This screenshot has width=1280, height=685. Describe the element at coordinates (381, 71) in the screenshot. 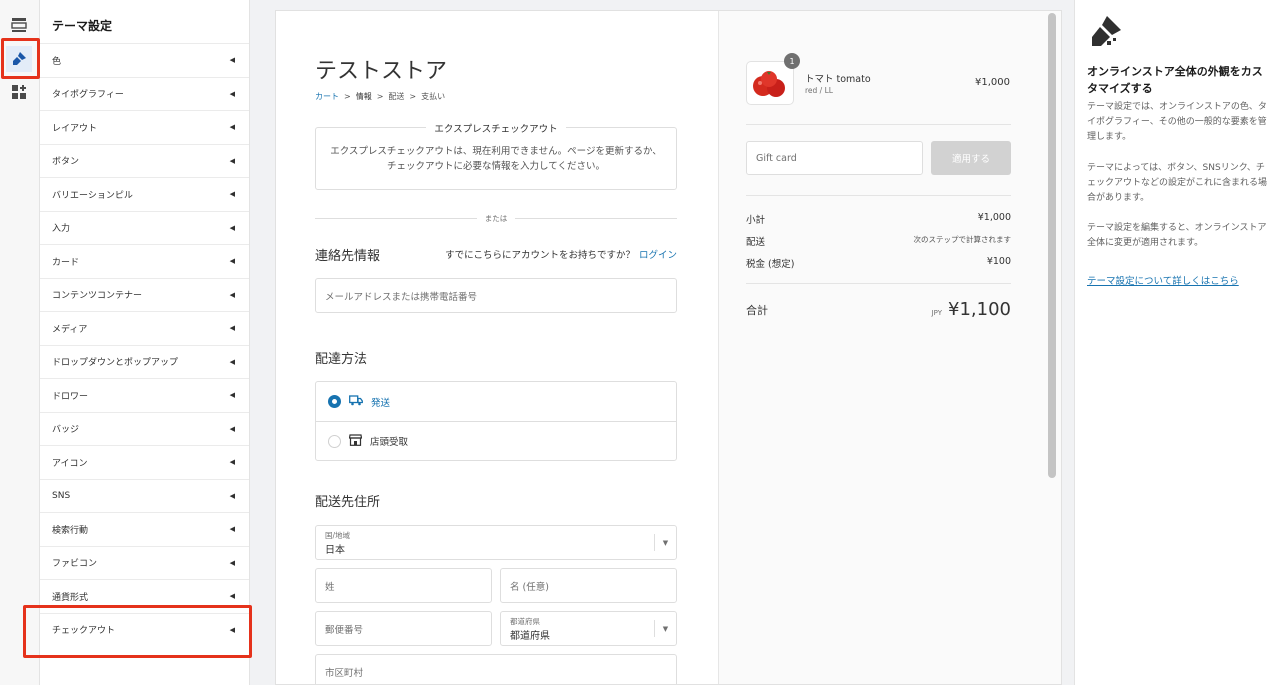

I see `store-title: テストストア` at that location.